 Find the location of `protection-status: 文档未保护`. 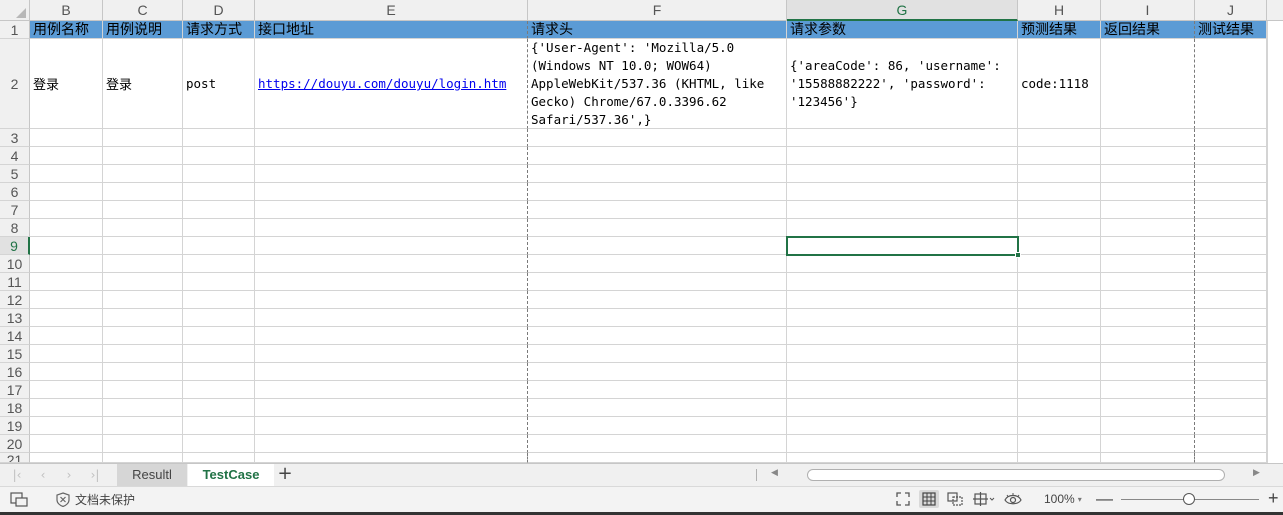

protection-status: 文档未保护 is located at coordinates (95, 499).